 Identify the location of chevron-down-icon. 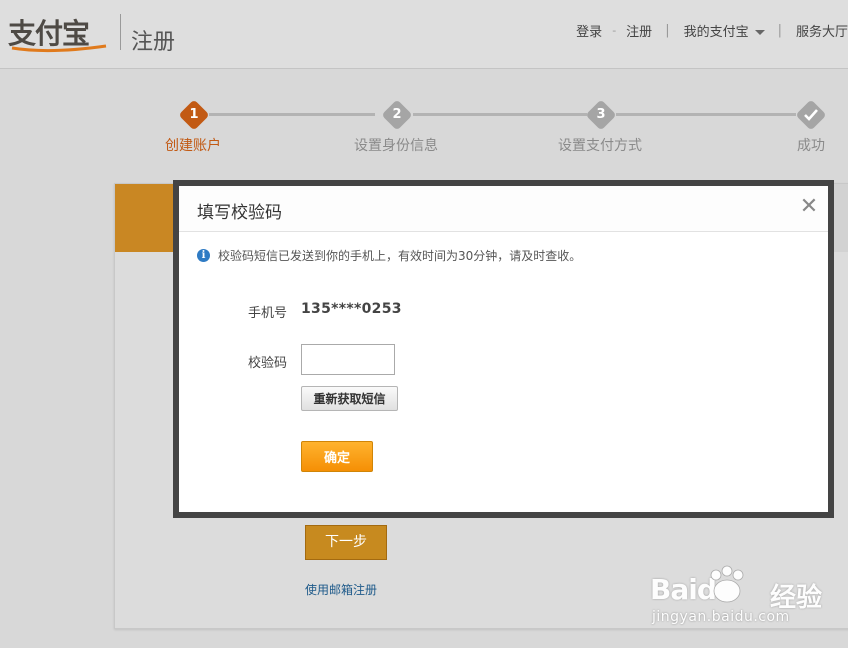
(759, 32).